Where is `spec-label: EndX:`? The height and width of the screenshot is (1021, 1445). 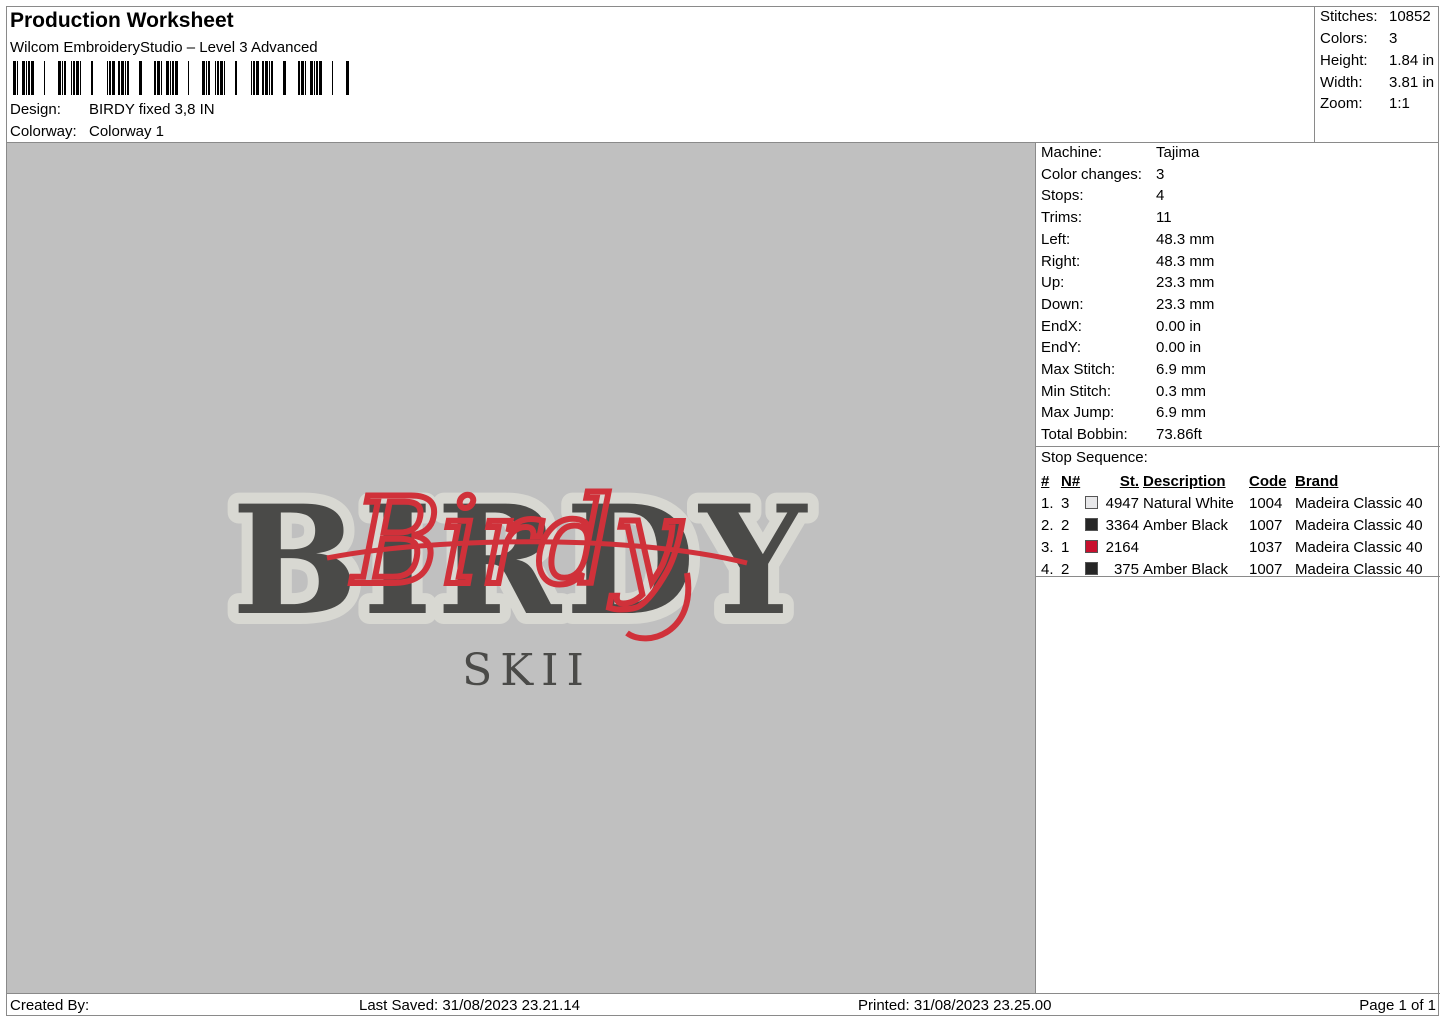 spec-label: EndX: is located at coordinates (1061, 326).